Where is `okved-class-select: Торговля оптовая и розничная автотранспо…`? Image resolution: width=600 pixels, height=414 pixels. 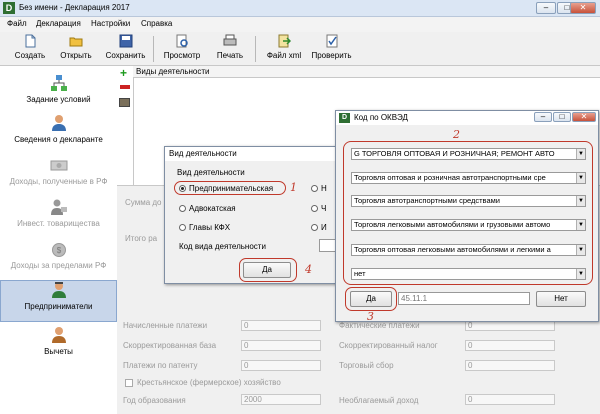 okved-class-select: Торговля оптовая и розничная автотранспо… is located at coordinates (468, 178).